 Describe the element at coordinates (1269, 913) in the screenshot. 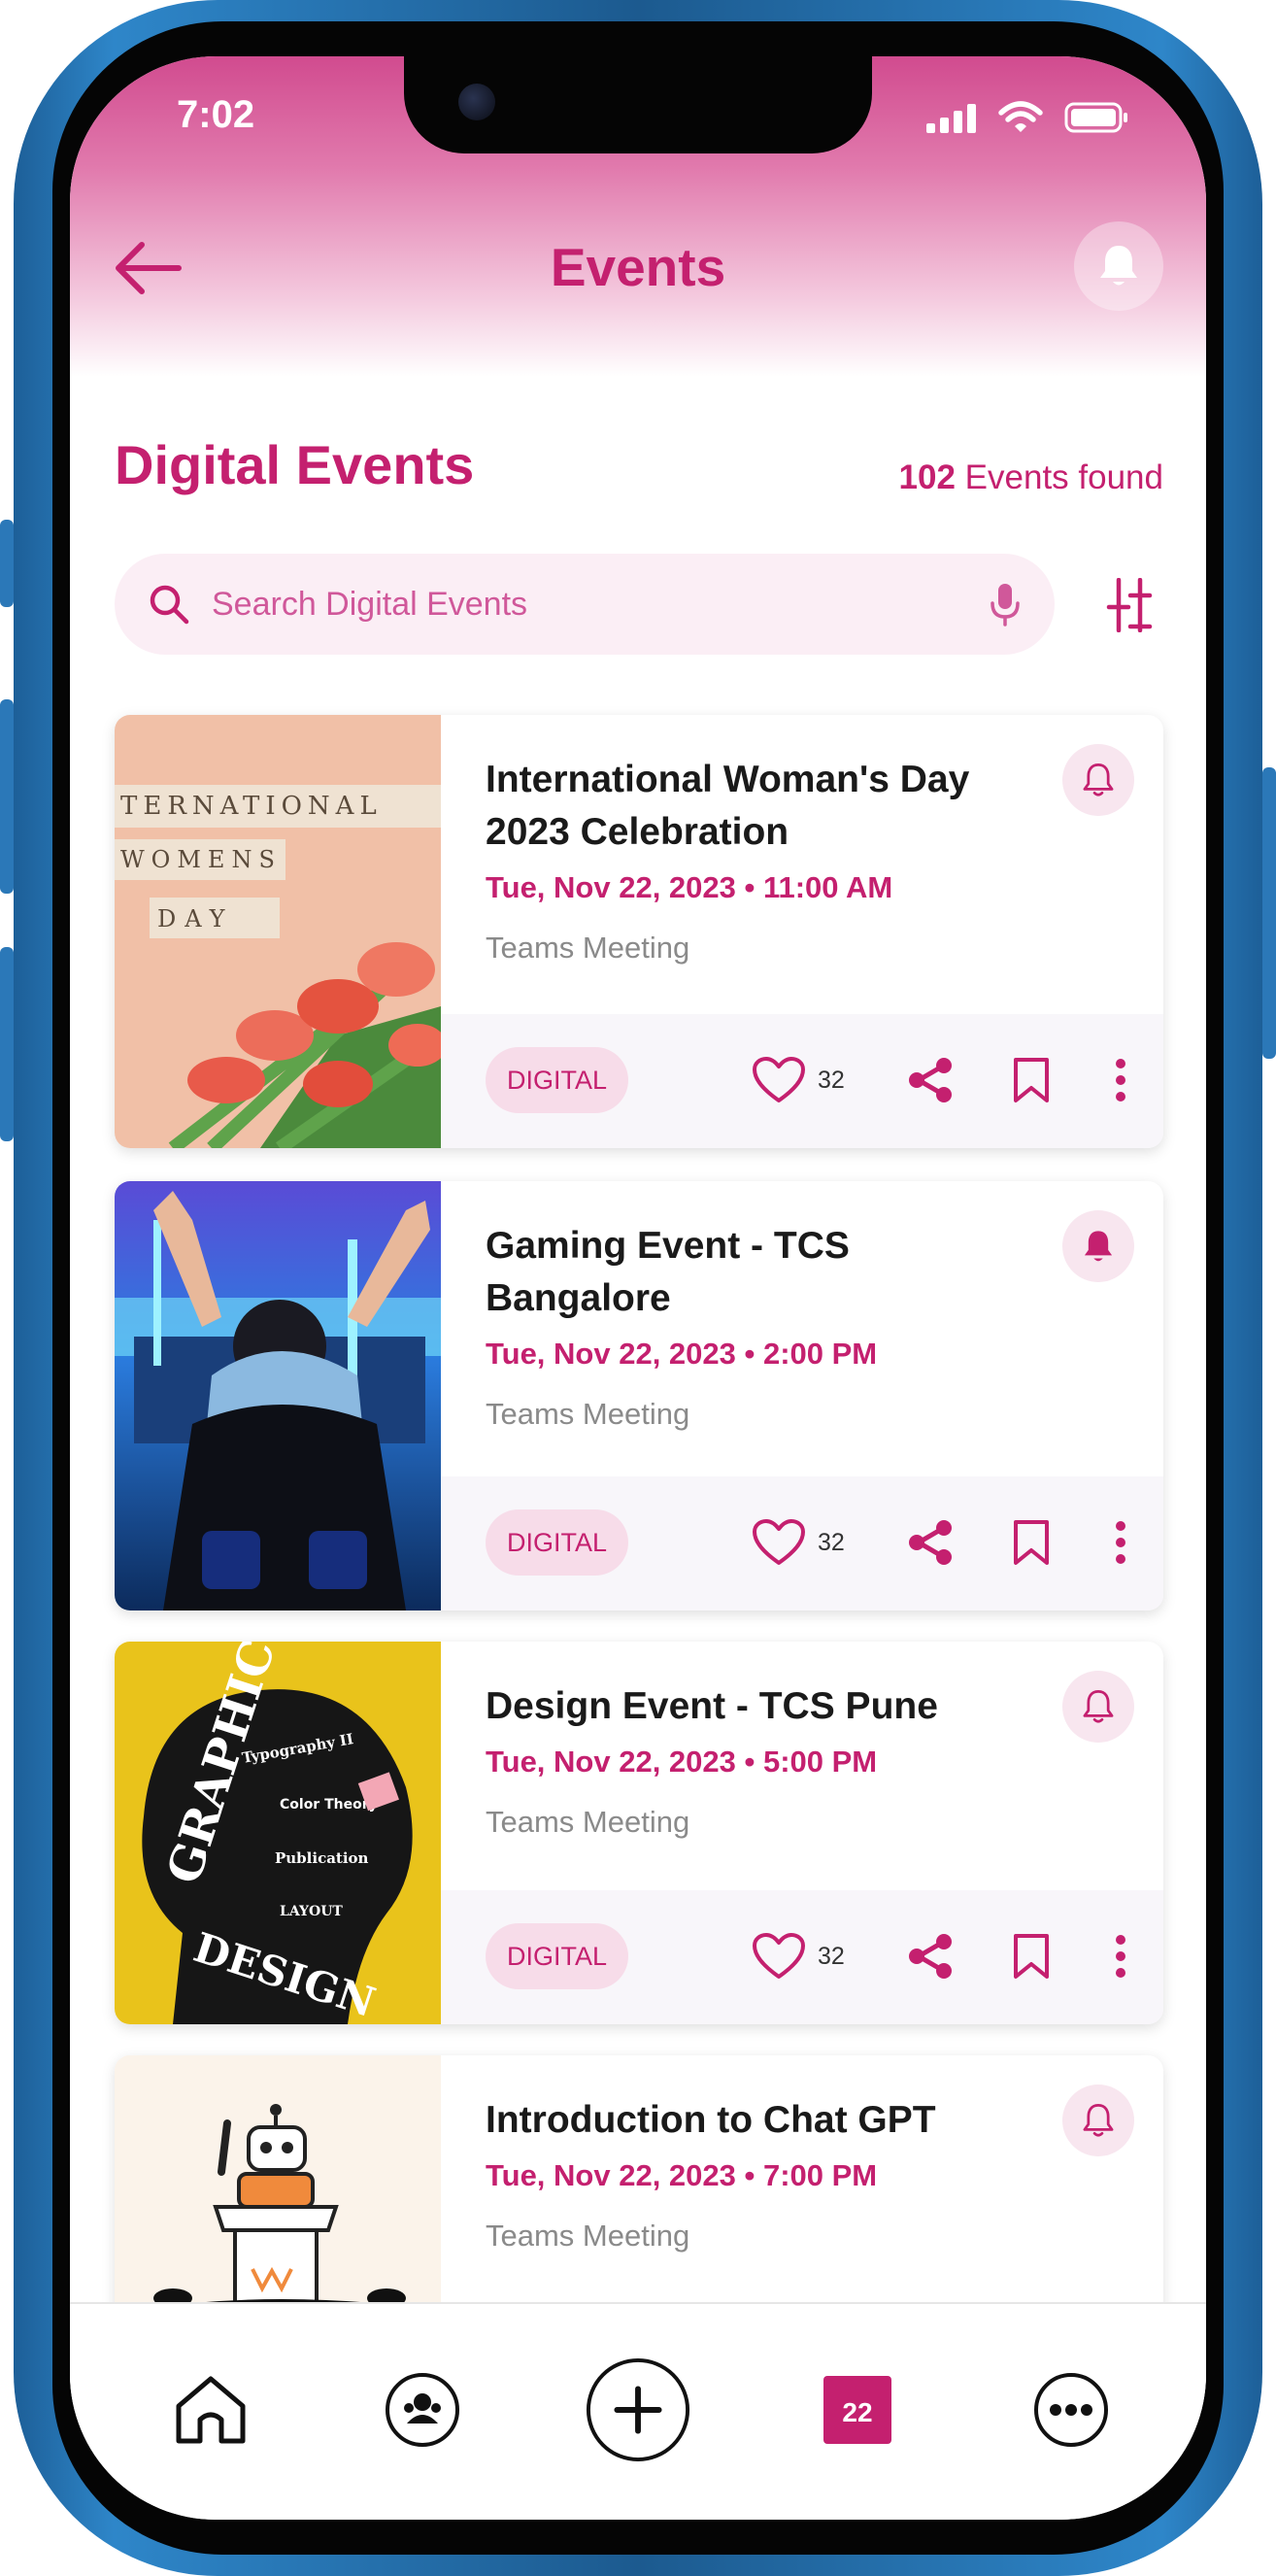

I see `side-button-power` at that location.